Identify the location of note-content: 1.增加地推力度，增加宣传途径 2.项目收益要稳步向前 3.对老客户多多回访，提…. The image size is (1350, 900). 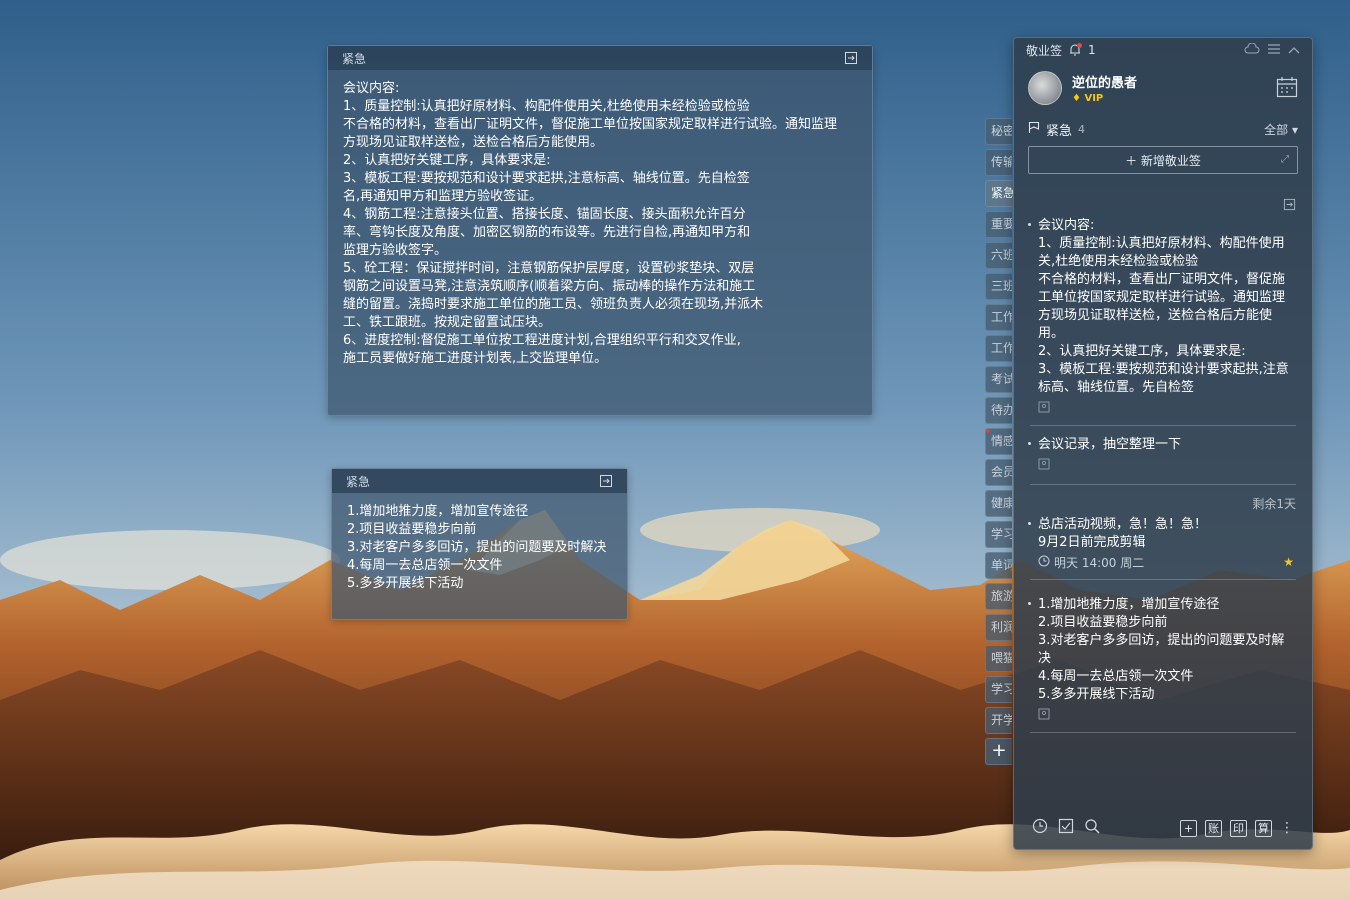
(479, 548).